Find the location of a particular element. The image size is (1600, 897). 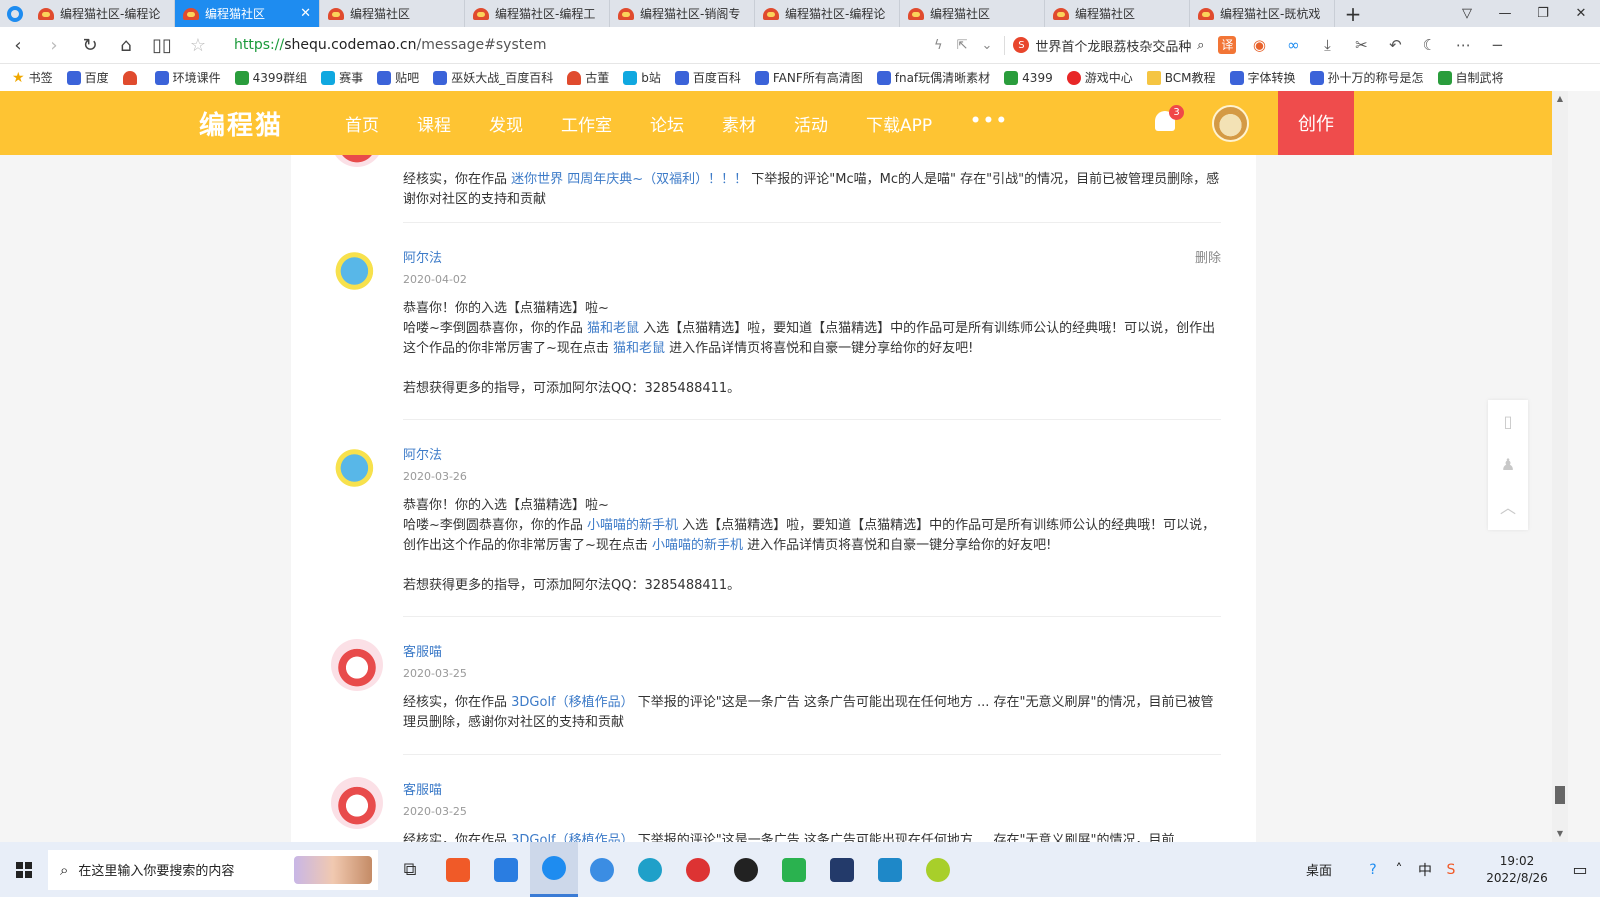

edge-app-icon is located at coordinates (650, 869).